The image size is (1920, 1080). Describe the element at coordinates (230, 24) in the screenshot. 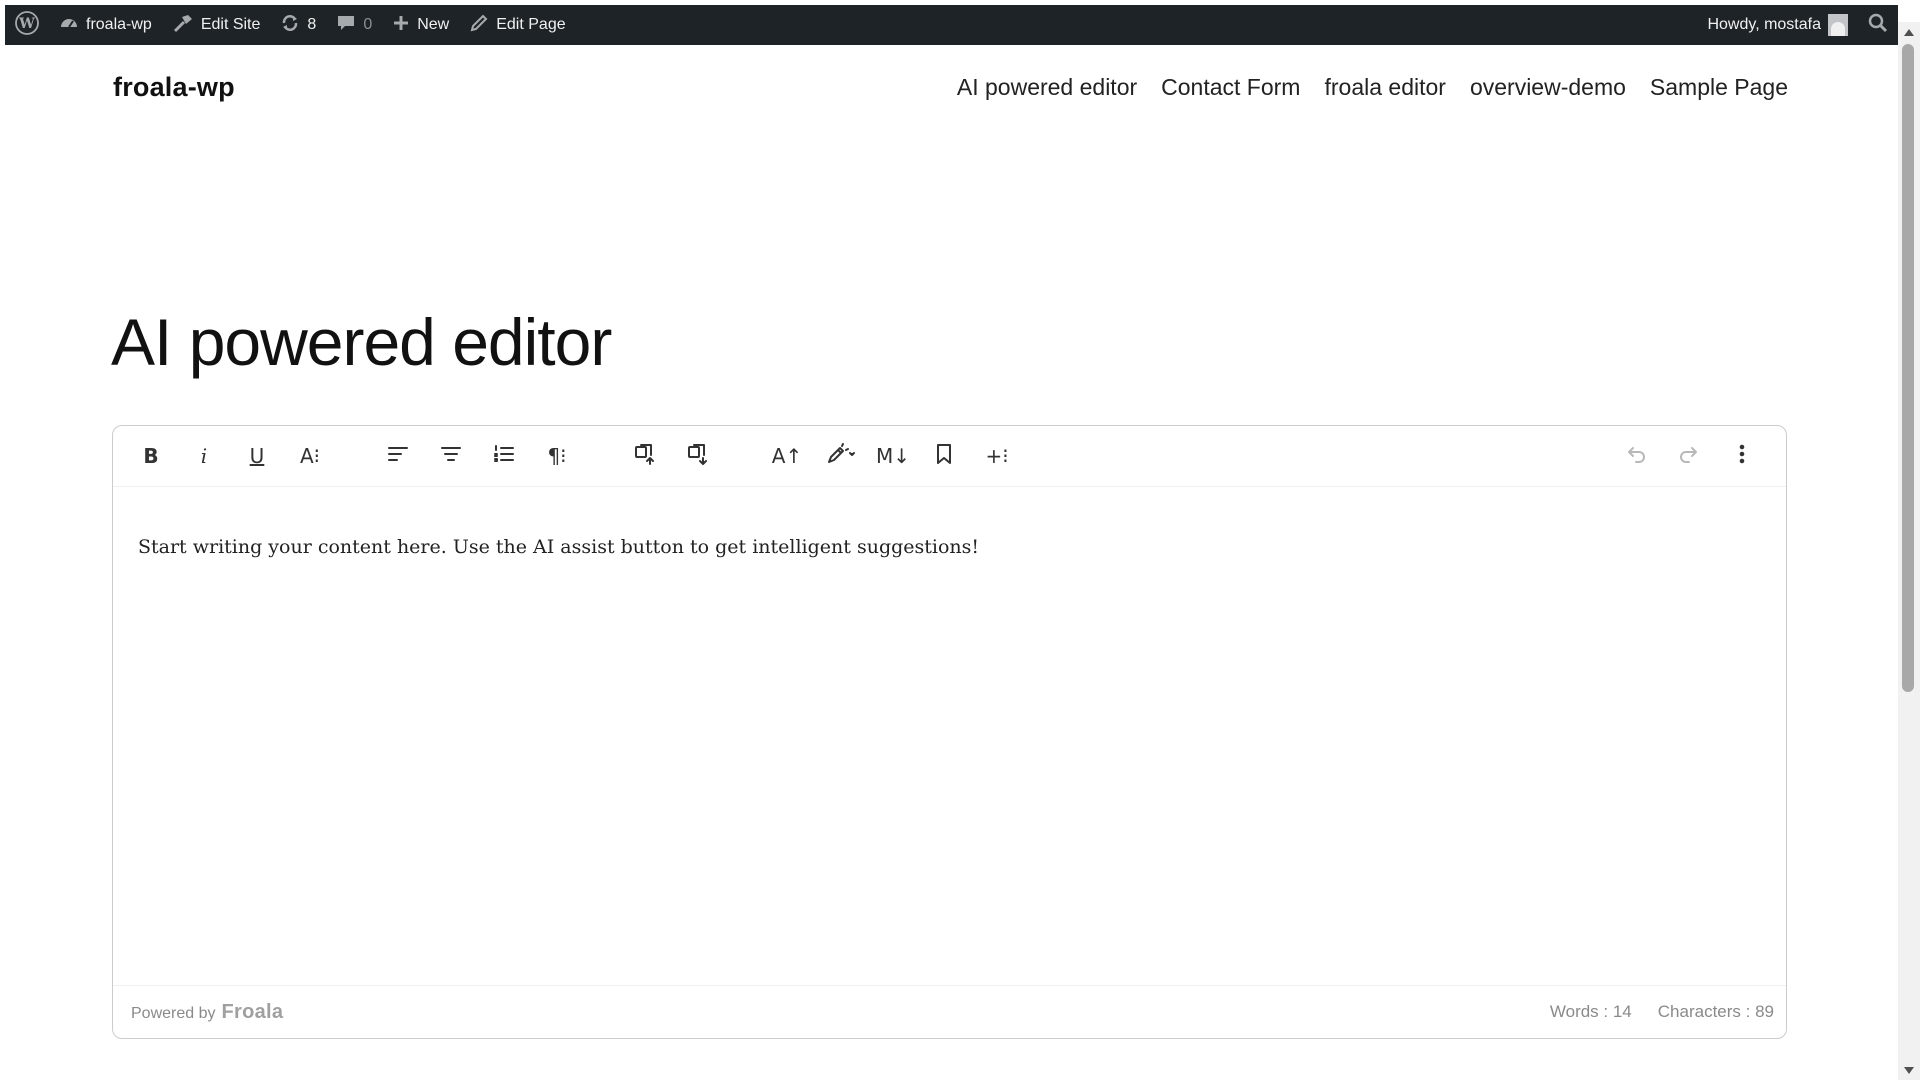

I see `edit-site-label: Edit Site` at that location.